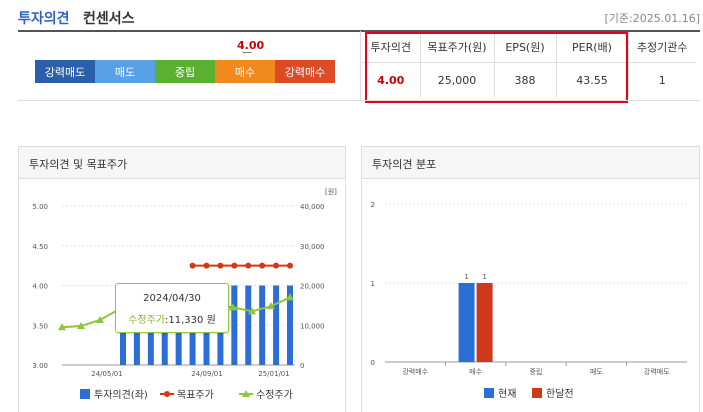  What do you see at coordinates (85, 394) in the screenshot?
I see `legend-opinion-swatch` at bounding box center [85, 394].